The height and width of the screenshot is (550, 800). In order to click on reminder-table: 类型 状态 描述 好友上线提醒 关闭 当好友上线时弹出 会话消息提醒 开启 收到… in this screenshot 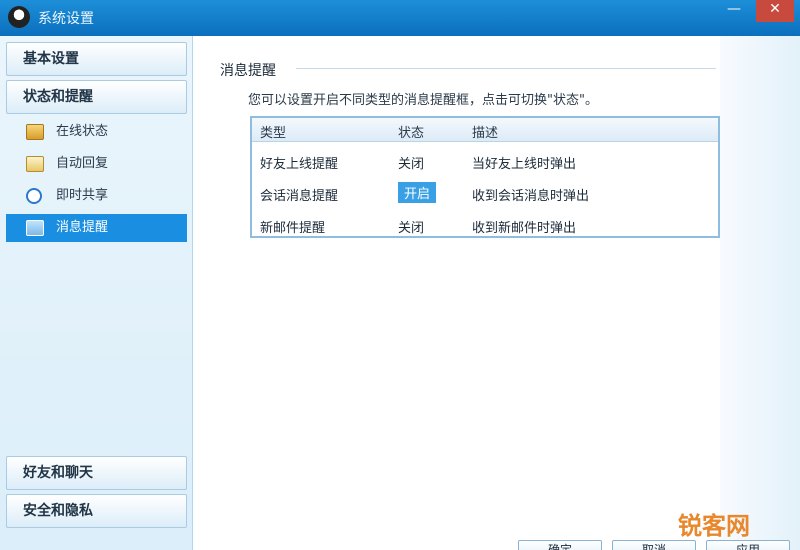, I will do `click(485, 177)`.